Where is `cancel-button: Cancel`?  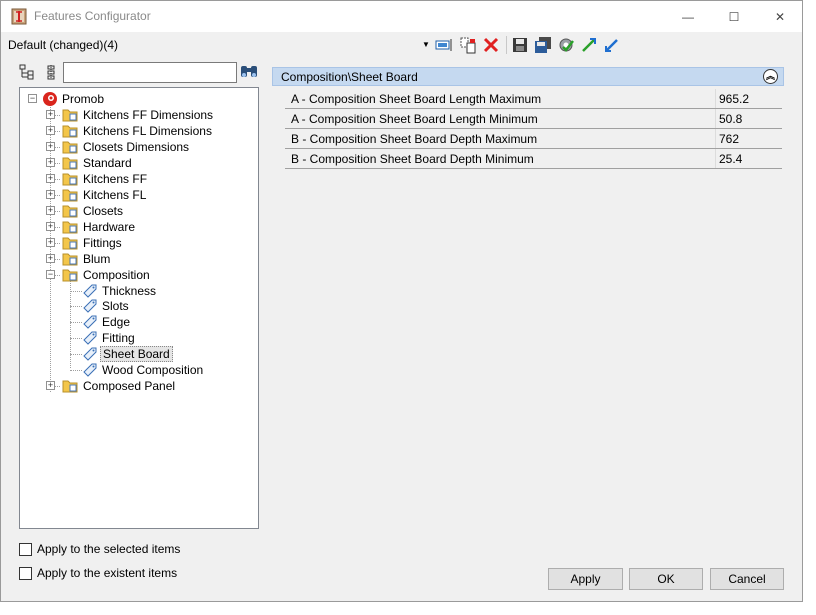 cancel-button: Cancel is located at coordinates (747, 579).